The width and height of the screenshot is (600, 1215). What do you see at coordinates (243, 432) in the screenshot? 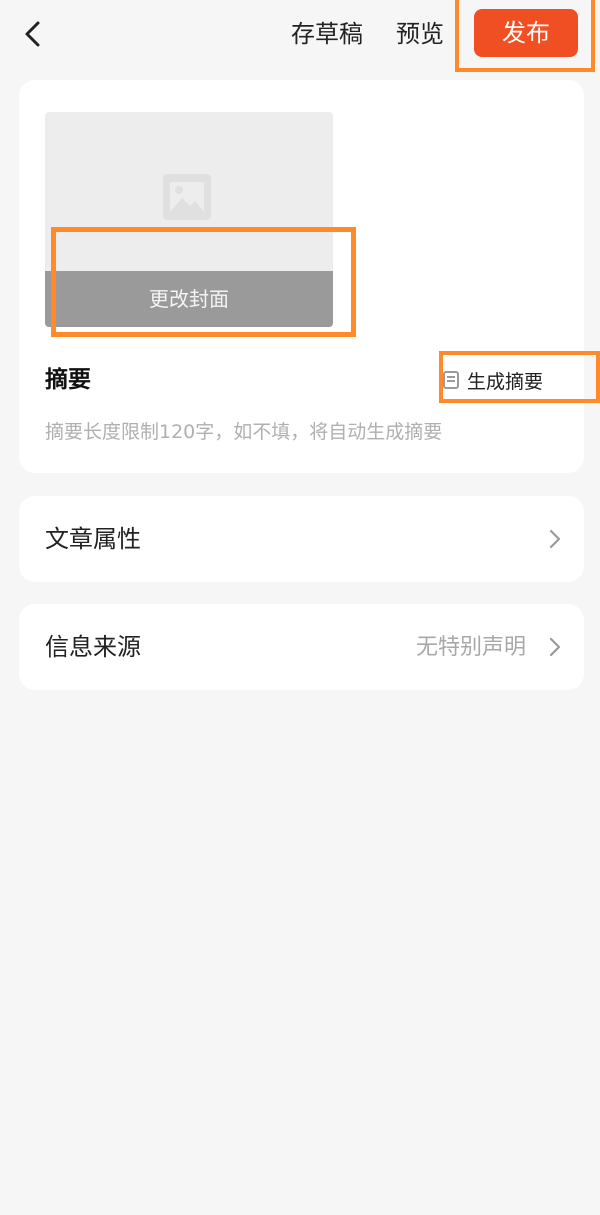
I see `summary-input: 摘要长度限制120字，如不填，将自动生成摘要` at bounding box center [243, 432].